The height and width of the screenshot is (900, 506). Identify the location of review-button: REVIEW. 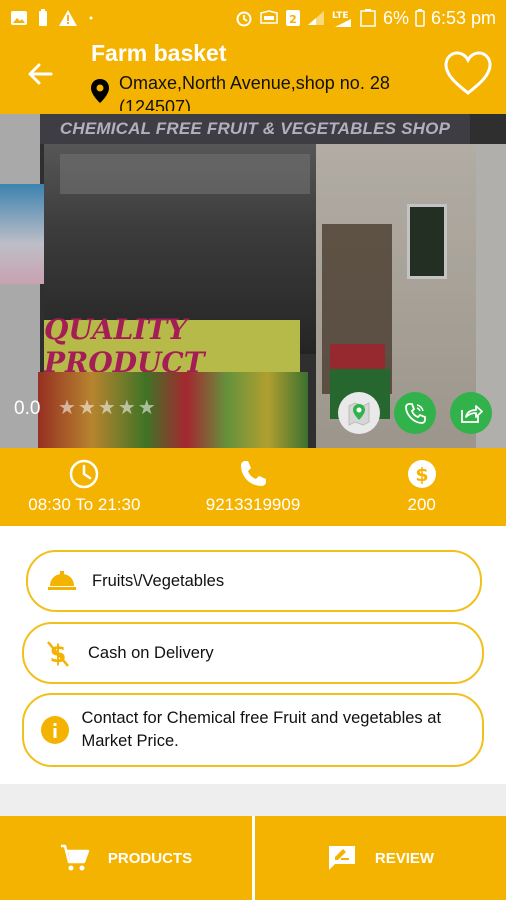
(380, 858).